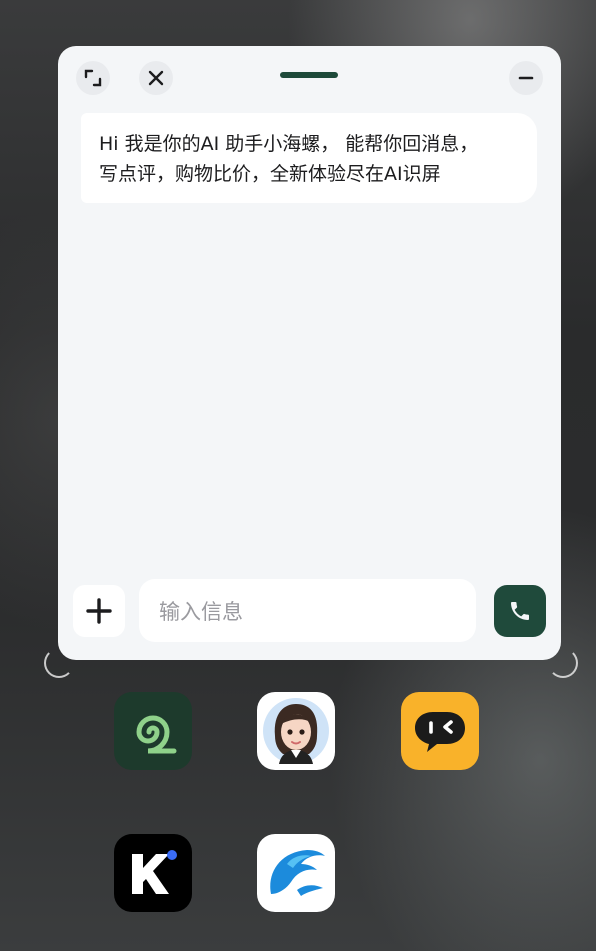 Image resolution: width=596 pixels, height=951 pixels. I want to click on dolphin-app-icon, so click(296, 873).